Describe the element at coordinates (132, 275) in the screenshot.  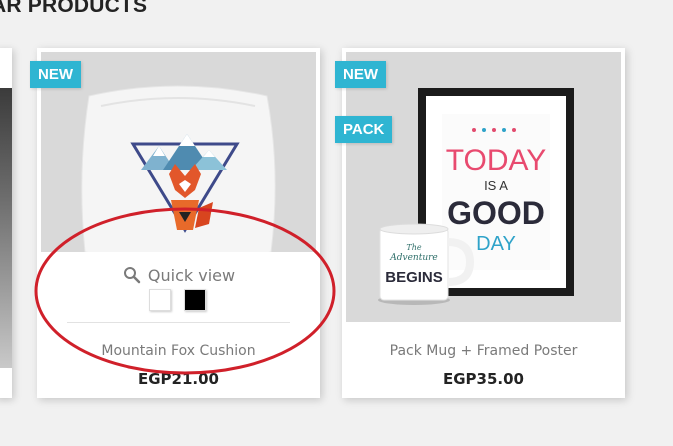
I see `search-icon` at that location.